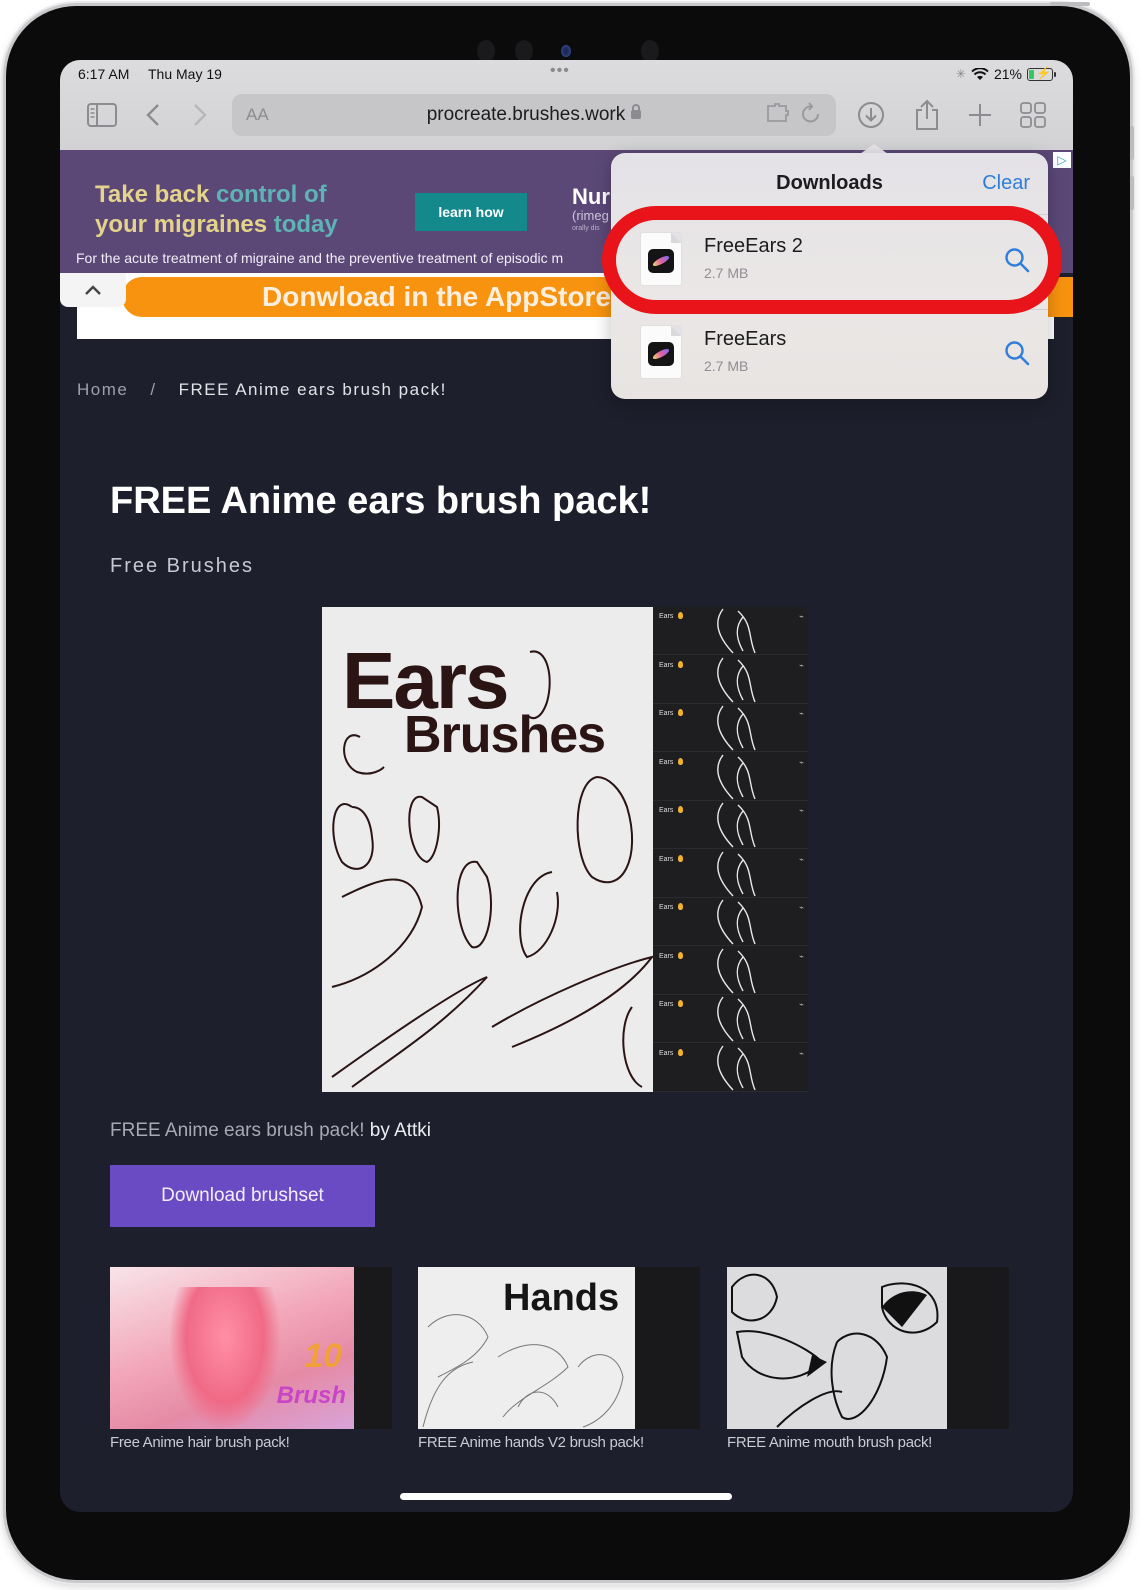  What do you see at coordinates (153, 115) in the screenshot?
I see `back-button` at bounding box center [153, 115].